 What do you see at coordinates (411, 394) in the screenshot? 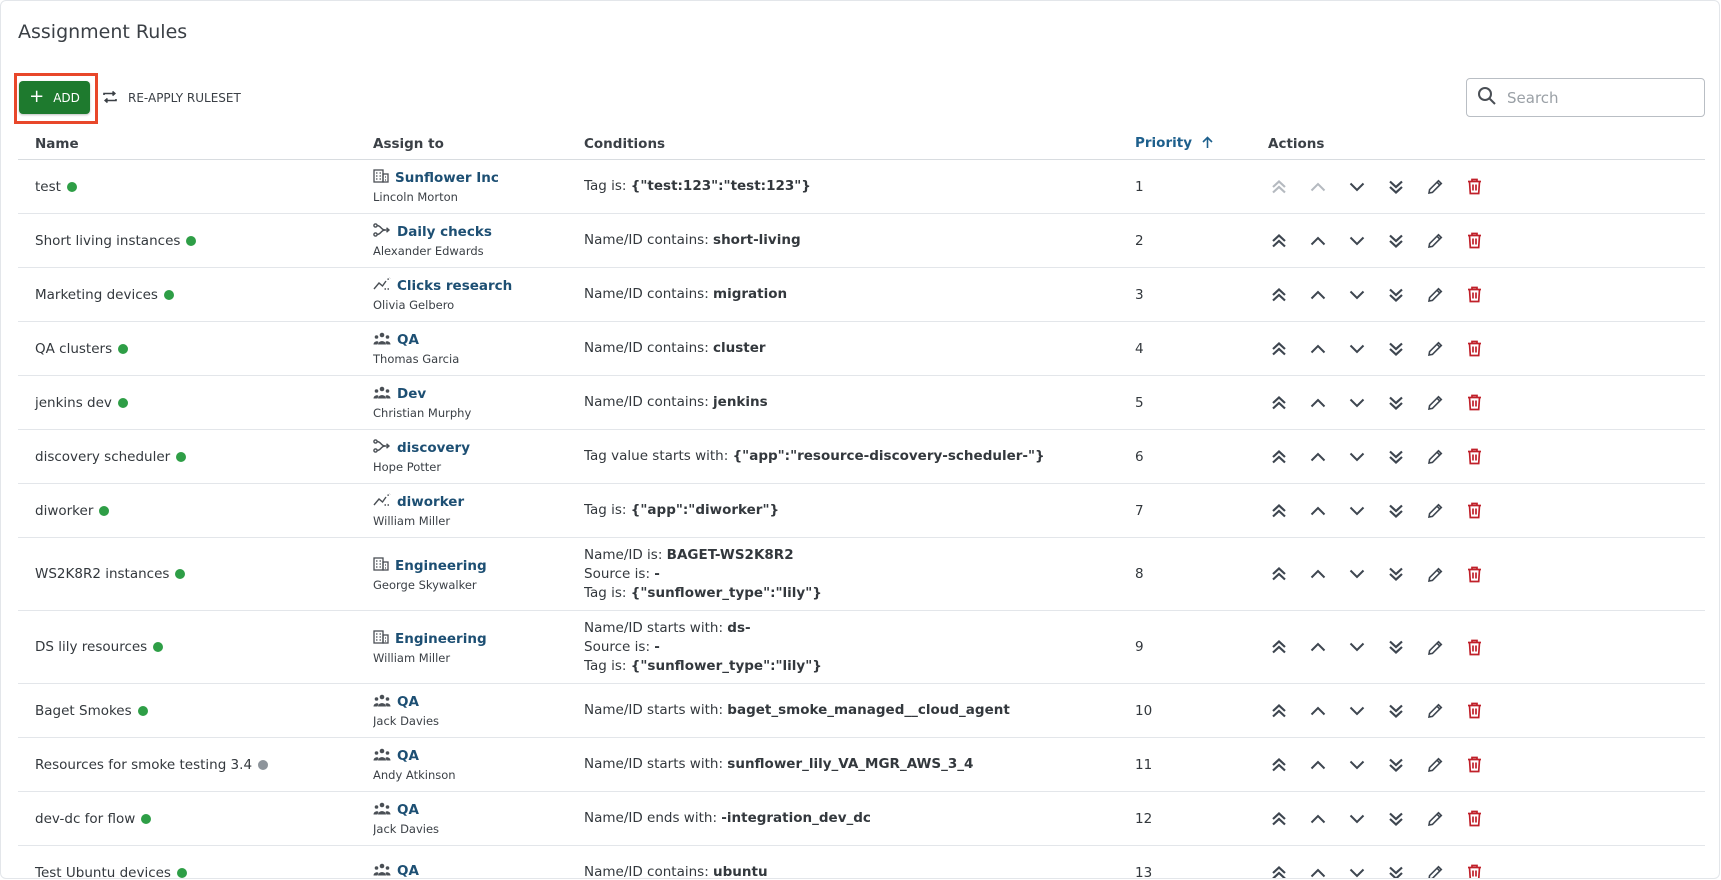
I see `pool-link: Dev` at bounding box center [411, 394].